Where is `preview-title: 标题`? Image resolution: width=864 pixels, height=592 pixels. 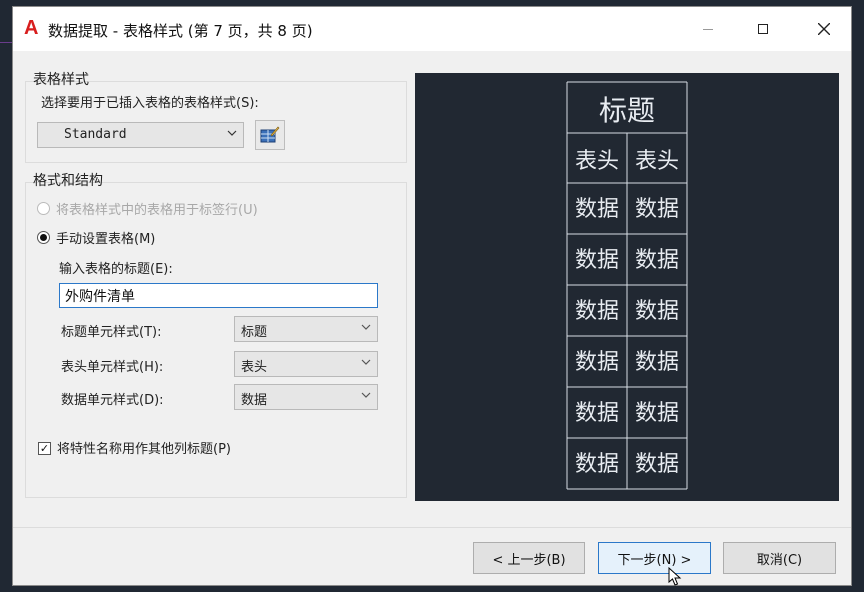
preview-title: 标题 is located at coordinates (627, 110).